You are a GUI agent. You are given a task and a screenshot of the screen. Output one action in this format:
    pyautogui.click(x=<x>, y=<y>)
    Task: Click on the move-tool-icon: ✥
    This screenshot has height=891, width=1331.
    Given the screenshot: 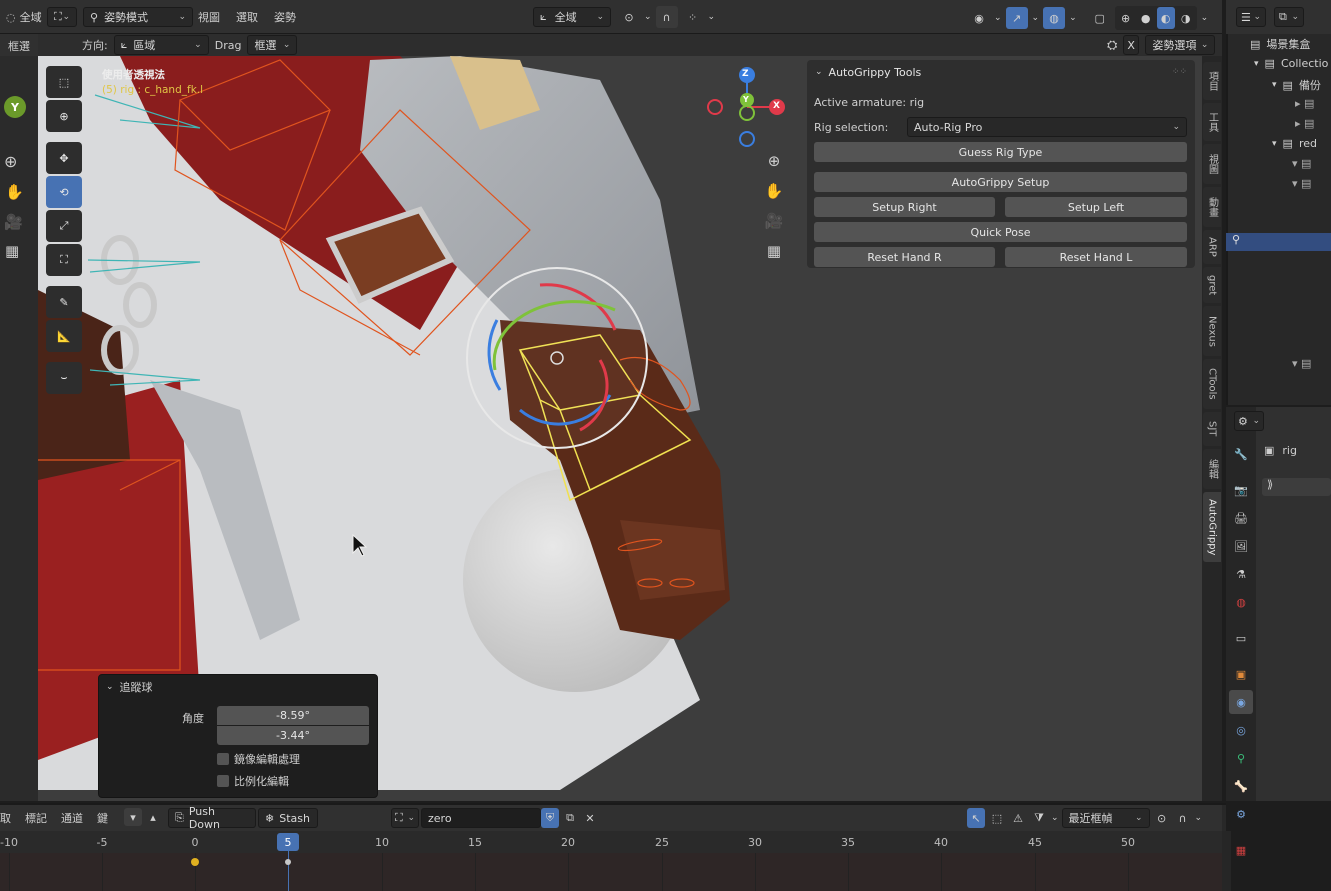 What is the action you would take?
    pyautogui.click(x=64, y=158)
    